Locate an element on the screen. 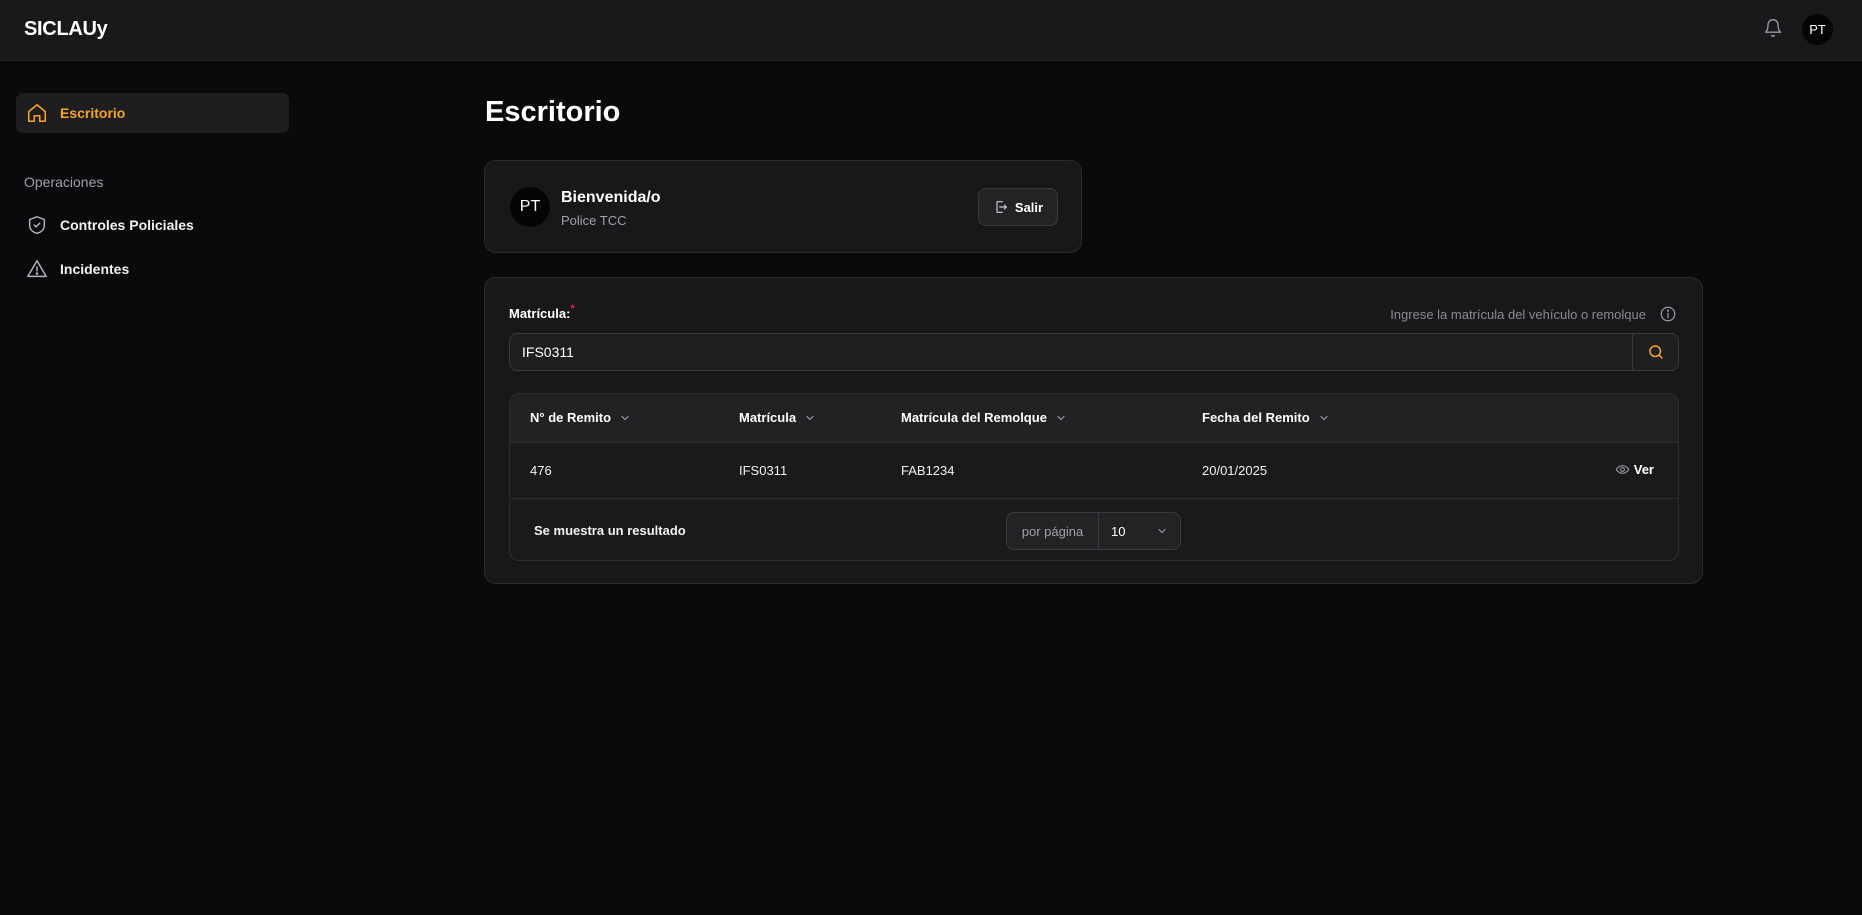 This screenshot has width=1862, height=915. sidebar-item-label: Escritorio is located at coordinates (93, 113).